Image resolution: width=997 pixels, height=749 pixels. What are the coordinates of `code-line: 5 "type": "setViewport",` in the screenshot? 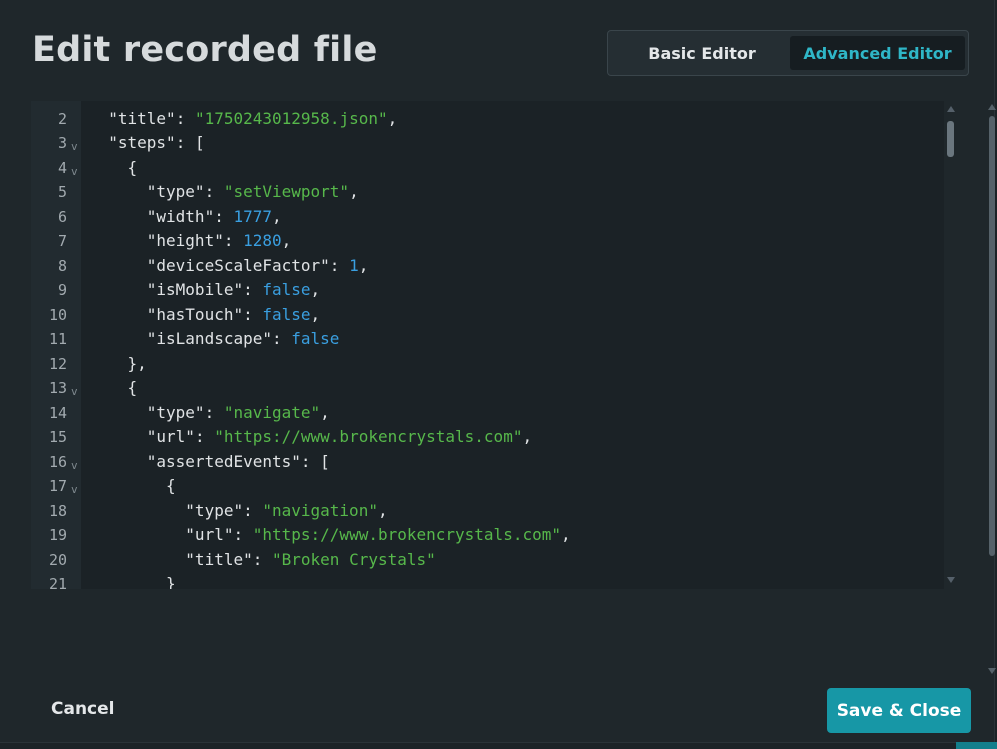 It's located at (494, 192).